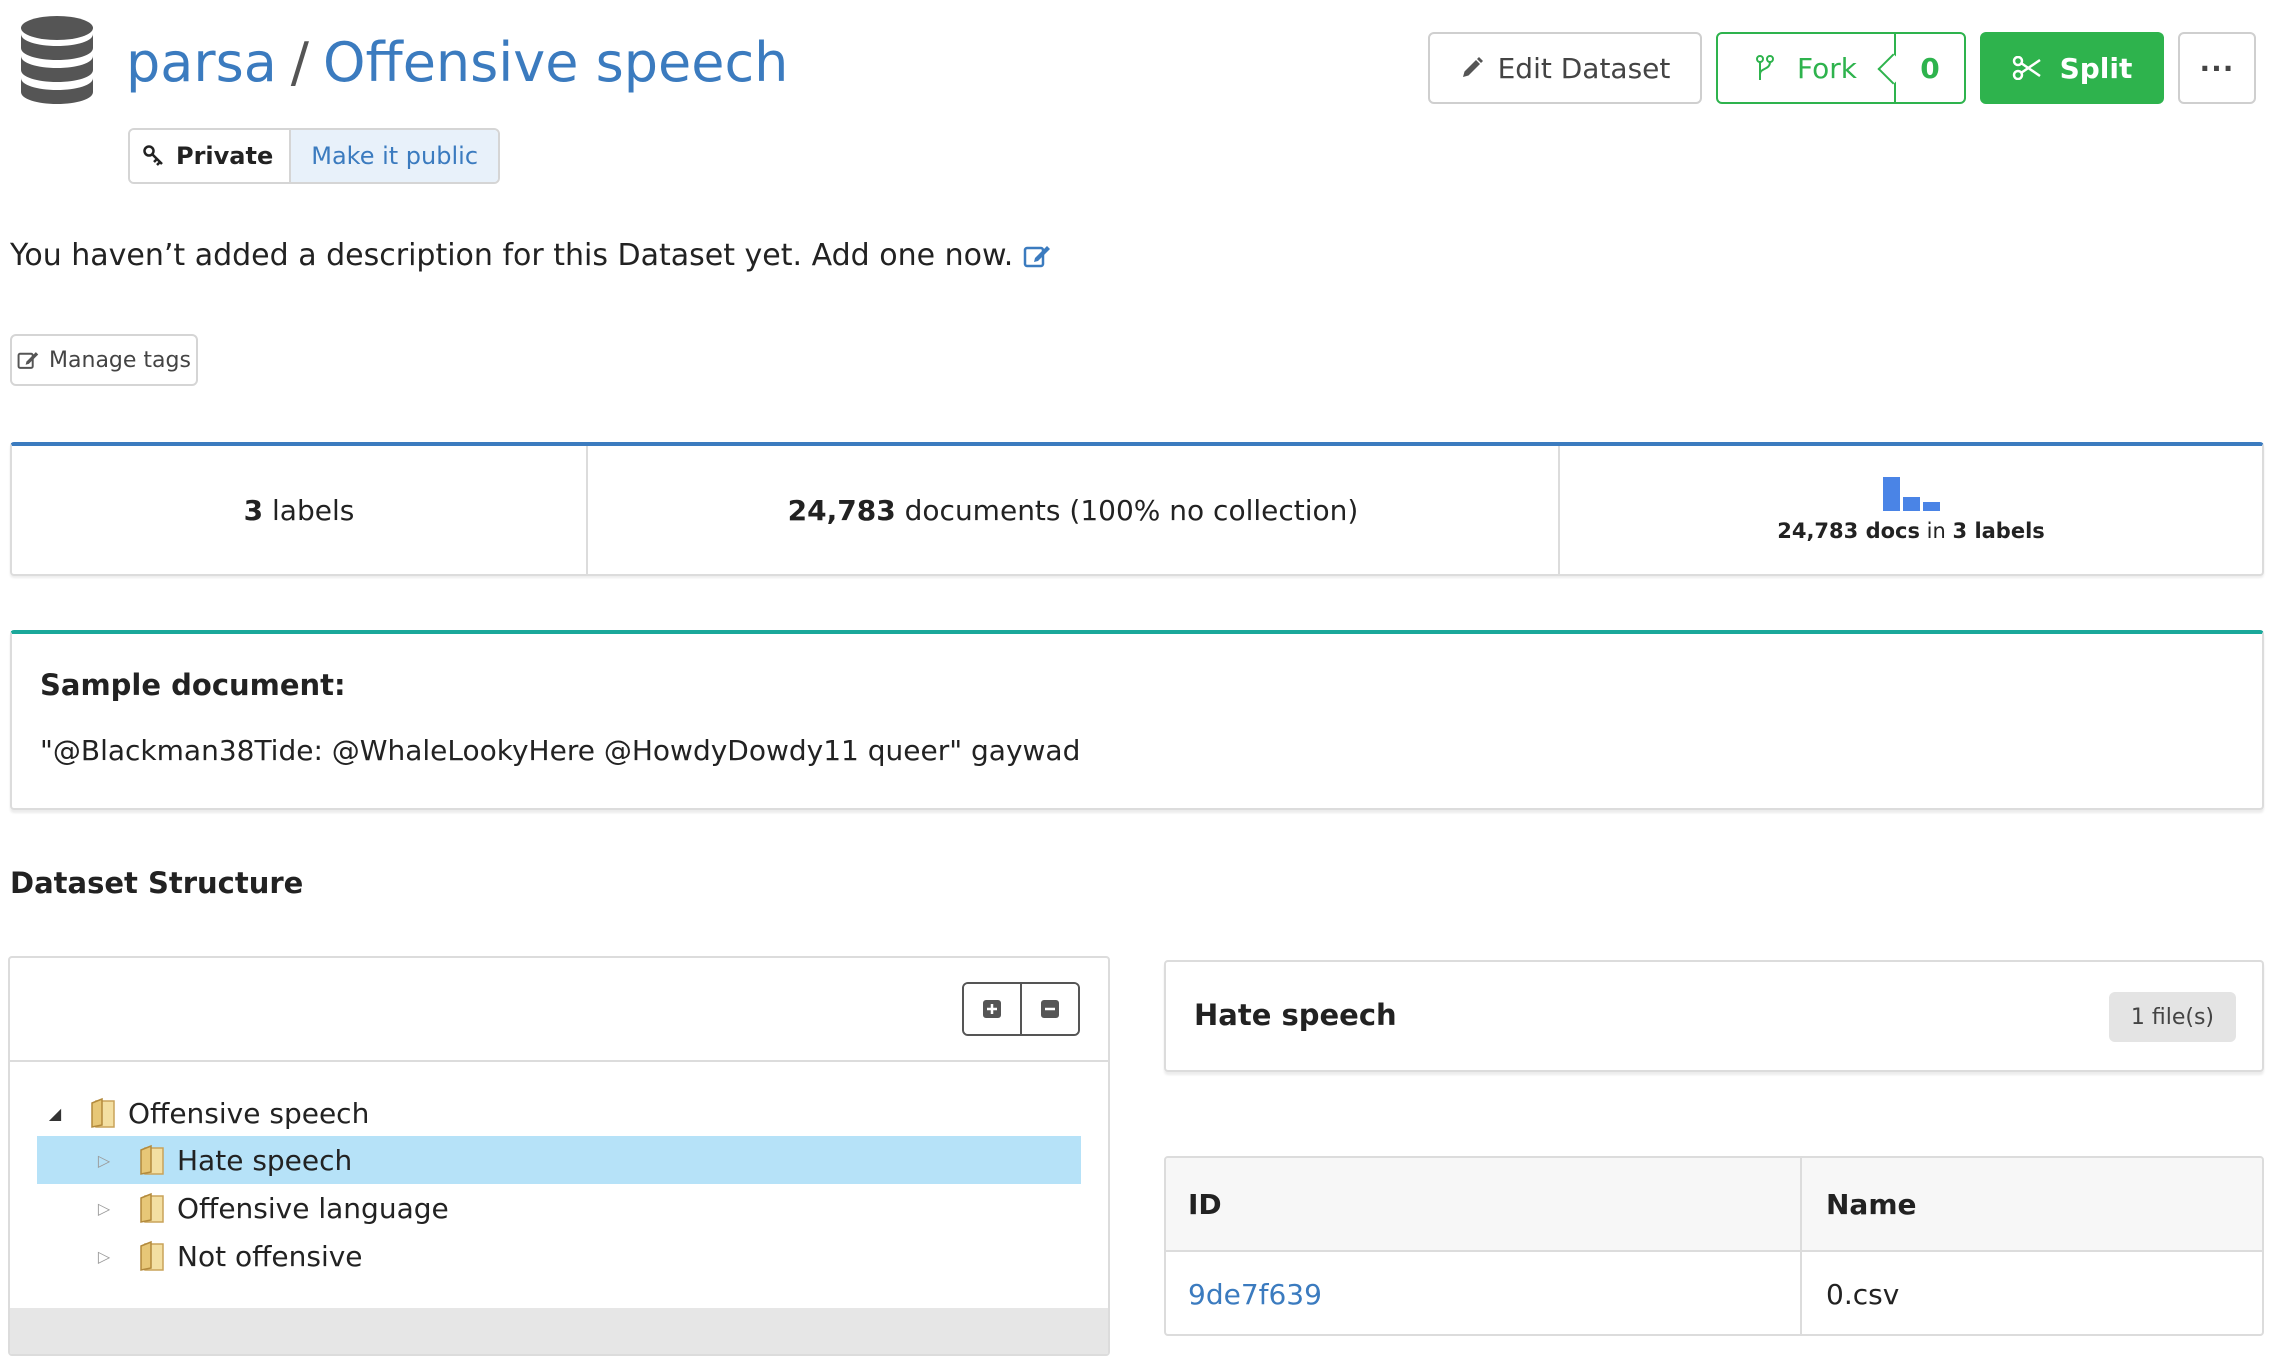 The height and width of the screenshot is (1356, 2270). Describe the element at coordinates (1848, 531) in the screenshot. I see `chart-docs: 24,783 docs` at that location.